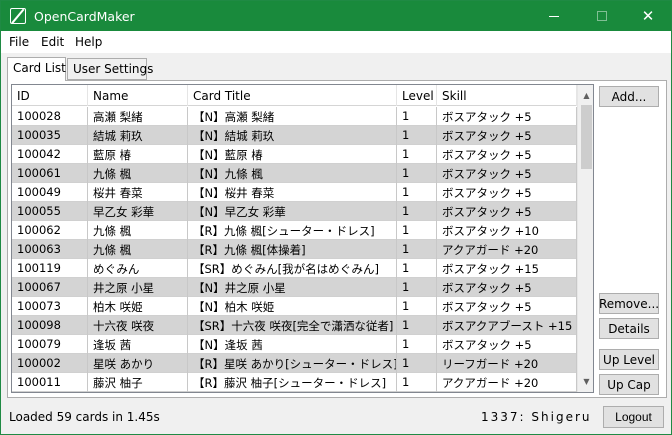 This screenshot has width=672, height=435. Describe the element at coordinates (50, 211) in the screenshot. I see `cell-id: 100055` at that location.